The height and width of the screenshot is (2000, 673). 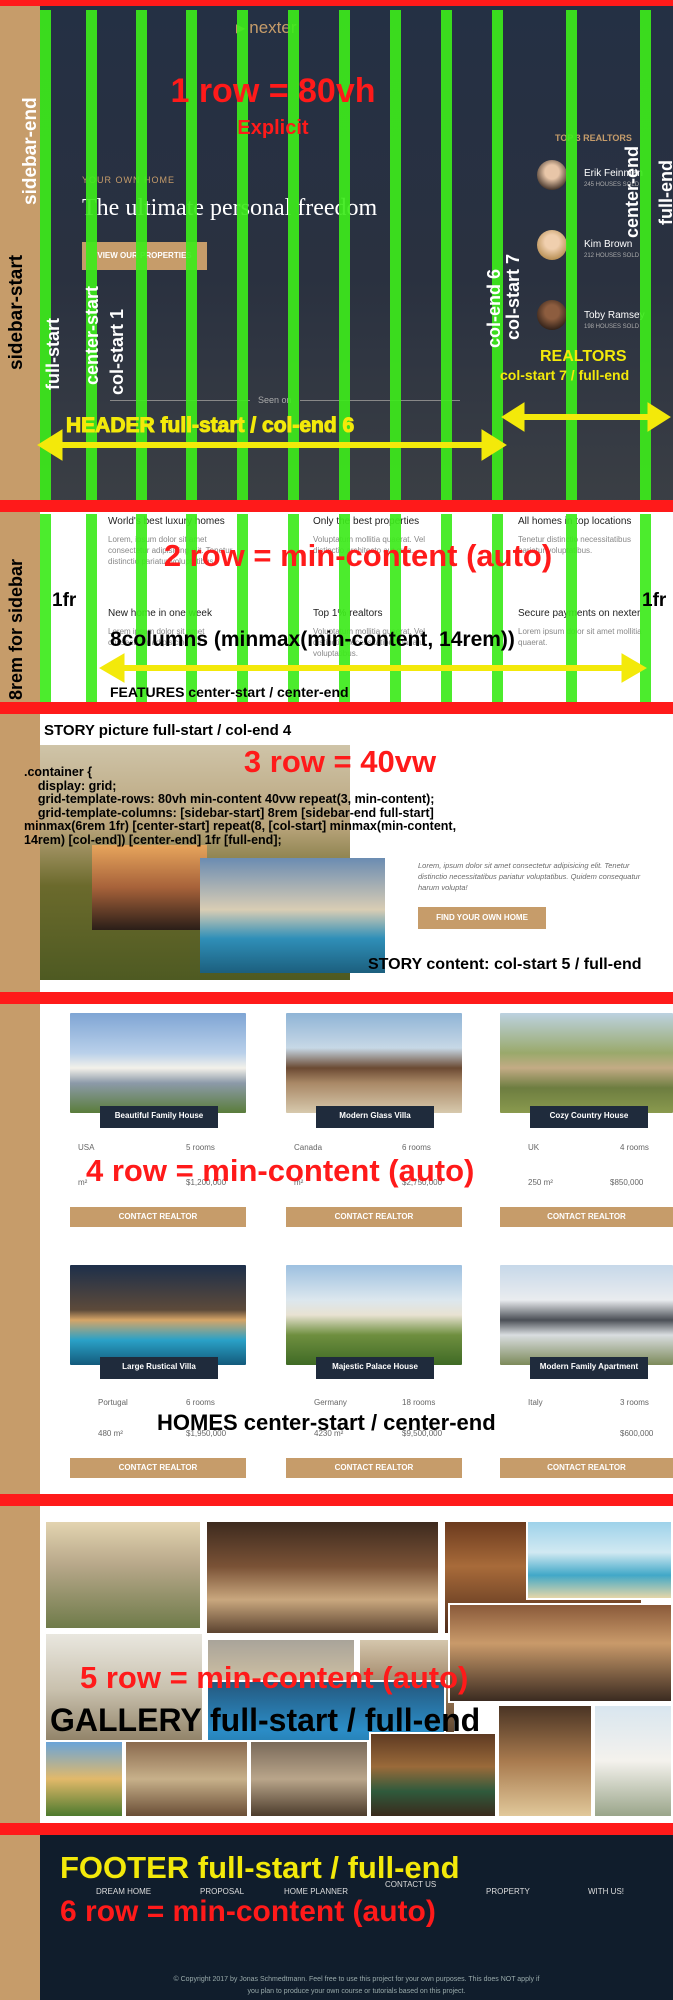 I want to click on header-span-arrow-right-head, so click(x=494, y=445).